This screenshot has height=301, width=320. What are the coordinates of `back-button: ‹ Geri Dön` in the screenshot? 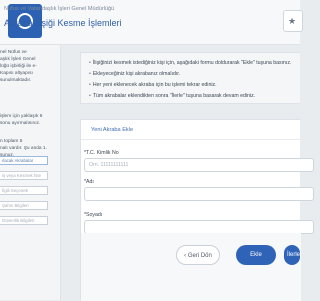 It's located at (198, 255).